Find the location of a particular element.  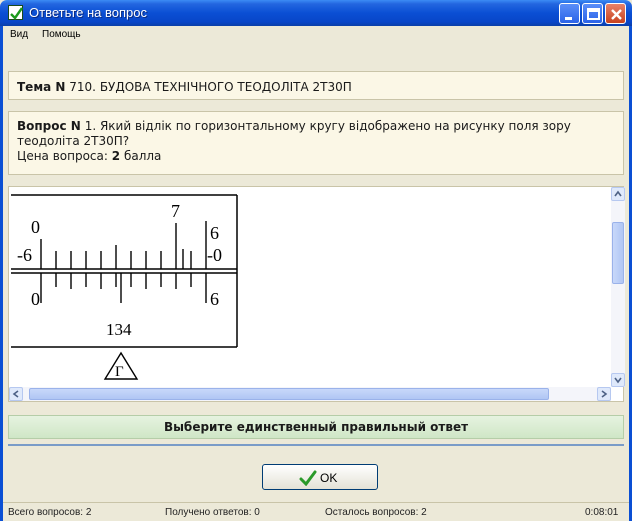

minimize-button is located at coordinates (569, 13).